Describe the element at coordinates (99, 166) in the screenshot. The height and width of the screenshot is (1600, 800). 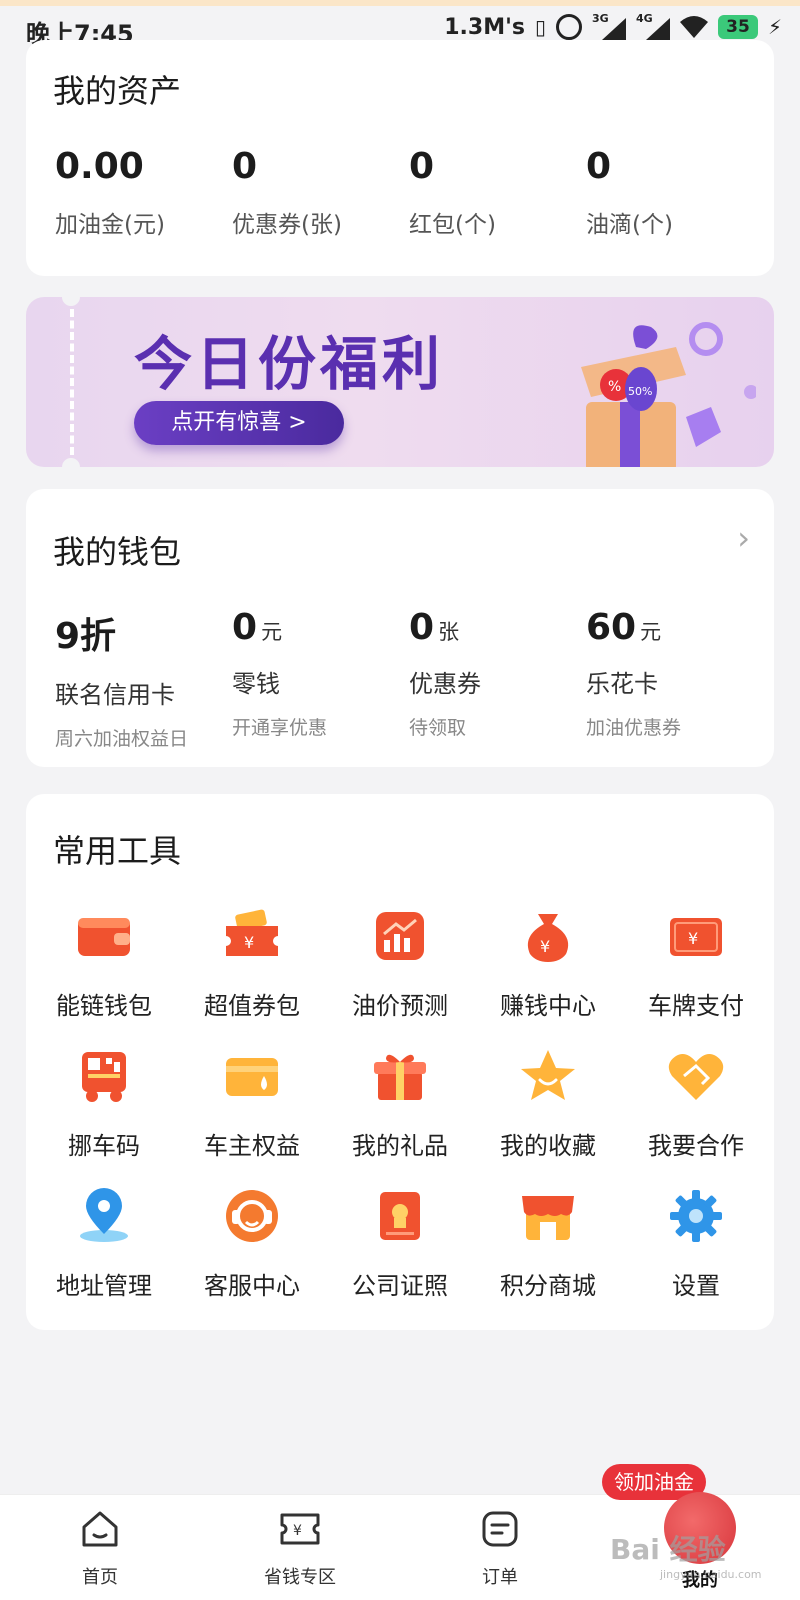
I see `asset-value: 0.00` at that location.